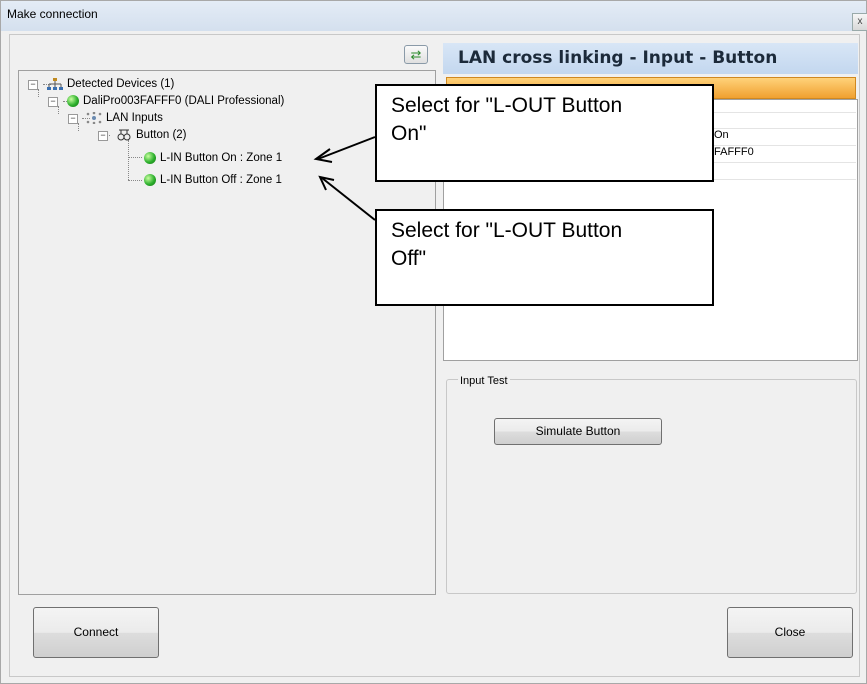 Image resolution: width=867 pixels, height=684 pixels. What do you see at coordinates (409, 258) in the screenshot?
I see `callout-line: Off"` at bounding box center [409, 258].